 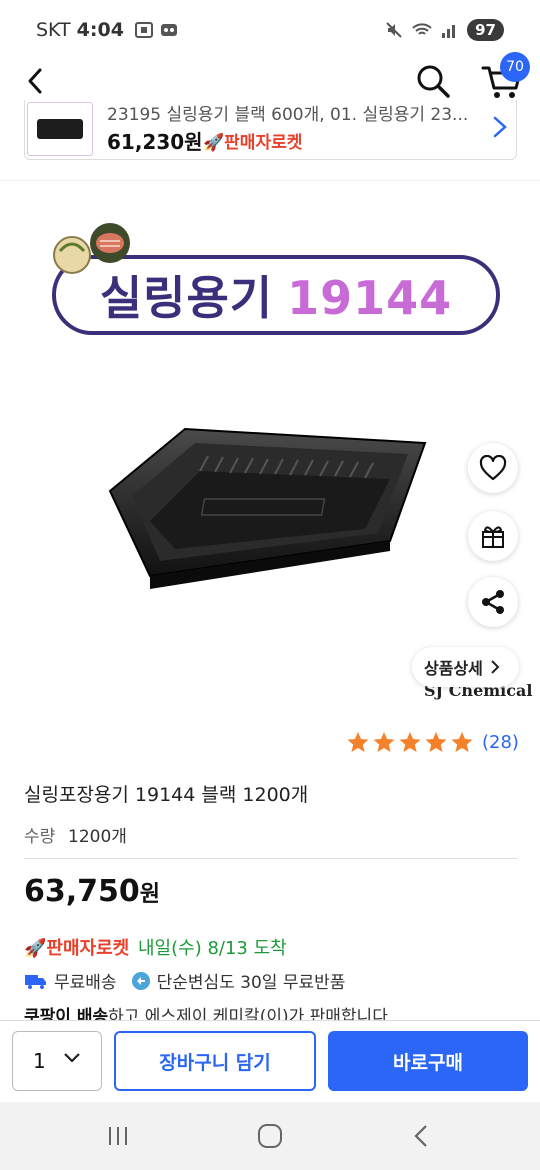 What do you see at coordinates (143, 30) in the screenshot?
I see `screenshot-icon` at bounding box center [143, 30].